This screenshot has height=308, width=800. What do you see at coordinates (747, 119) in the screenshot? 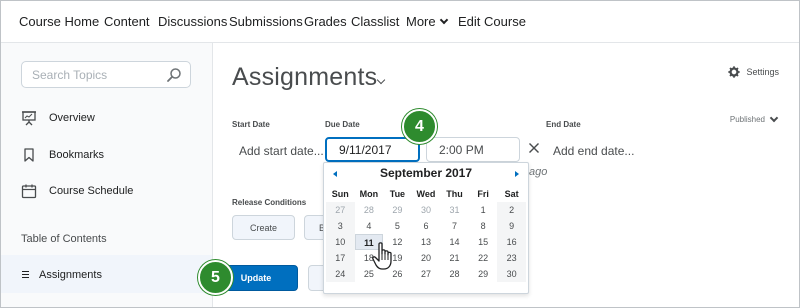
I see `published-label: Published` at bounding box center [747, 119].